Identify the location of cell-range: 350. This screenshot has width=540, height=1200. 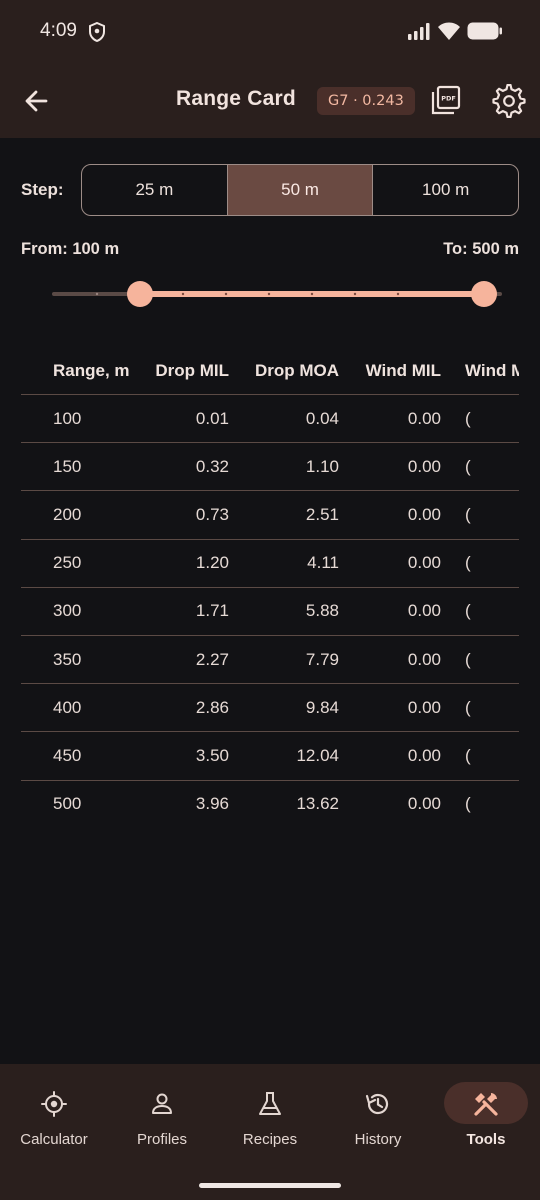
(67, 659).